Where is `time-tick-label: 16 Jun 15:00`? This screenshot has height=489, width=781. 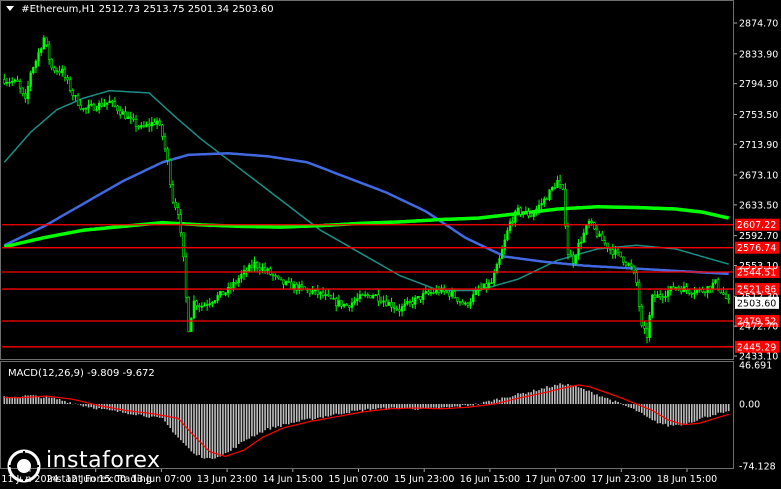 time-tick-label: 16 Jun 15:00 is located at coordinates (490, 479).